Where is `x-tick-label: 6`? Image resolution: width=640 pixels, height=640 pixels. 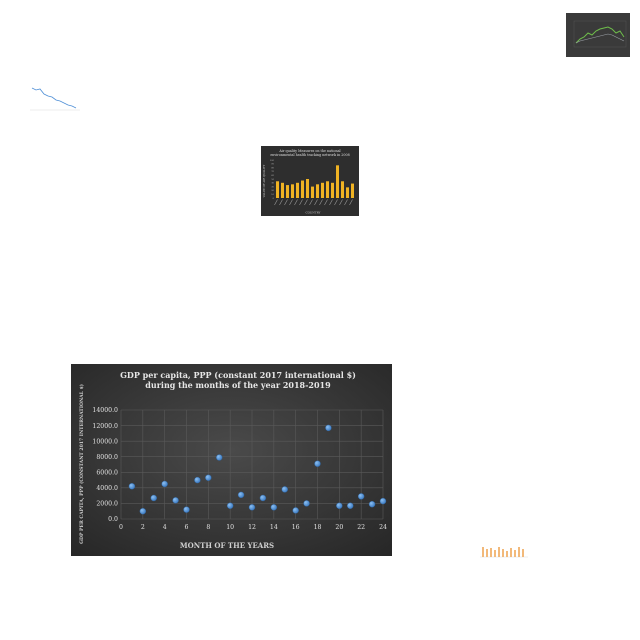
x-tick-label: 6 is located at coordinates (187, 527).